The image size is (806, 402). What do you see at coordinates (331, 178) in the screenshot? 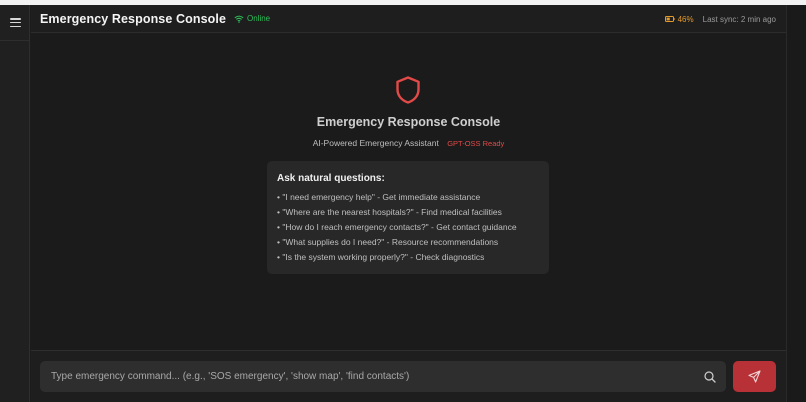
I see `suggestions-title: Ask natural questions:` at bounding box center [331, 178].